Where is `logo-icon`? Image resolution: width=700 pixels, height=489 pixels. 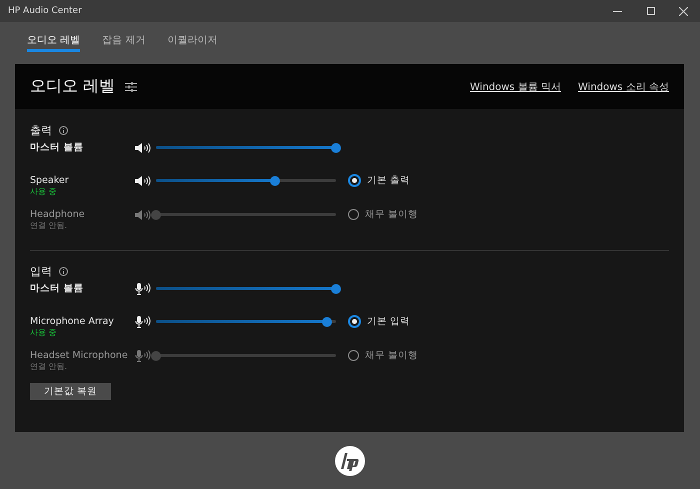 logo-icon is located at coordinates (350, 461).